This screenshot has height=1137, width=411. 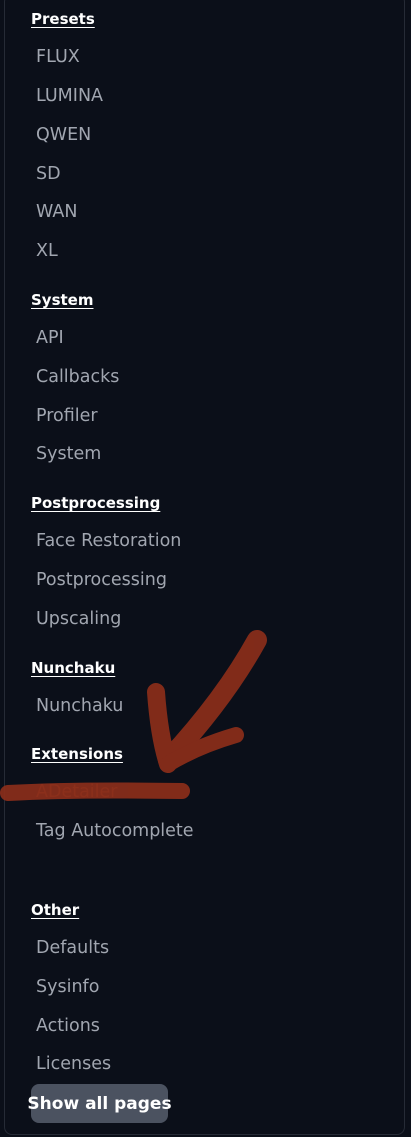 What do you see at coordinates (79, 706) in the screenshot?
I see `nav-item-nunchaku: Nunchaku` at bounding box center [79, 706].